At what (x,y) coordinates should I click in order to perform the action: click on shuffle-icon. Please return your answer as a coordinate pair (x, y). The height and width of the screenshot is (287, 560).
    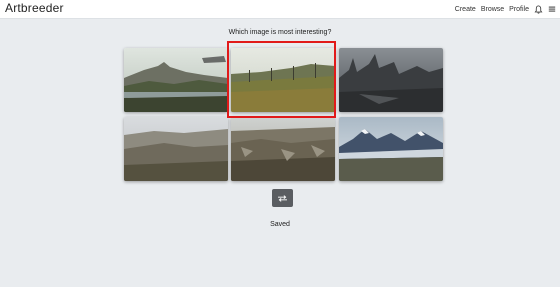
    Looking at the image, I should click on (282, 198).